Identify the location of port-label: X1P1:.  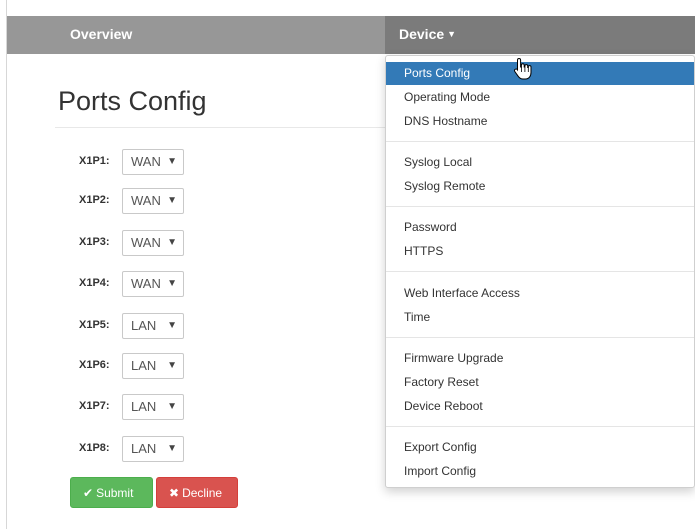
(94, 161).